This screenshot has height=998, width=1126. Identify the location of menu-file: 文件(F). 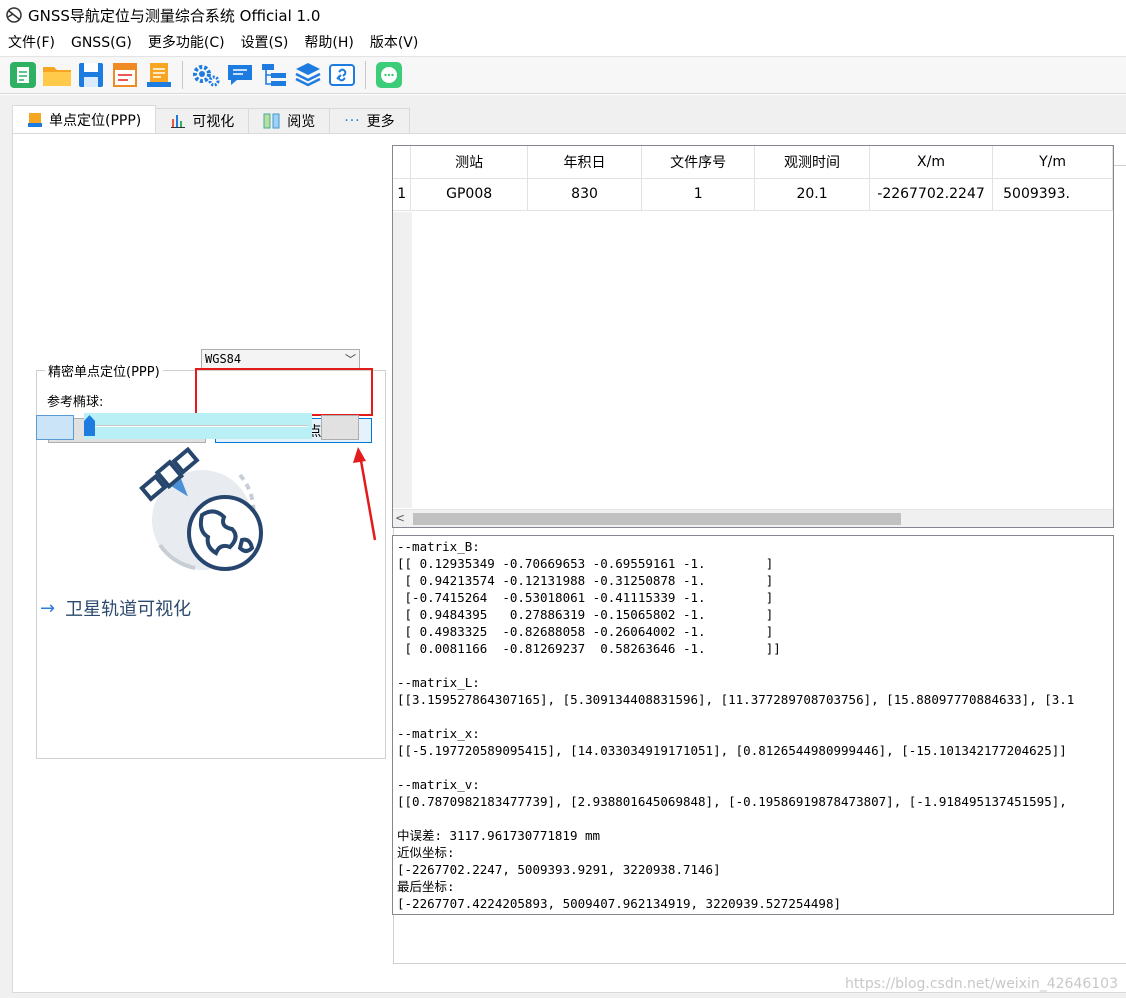
(31, 43).